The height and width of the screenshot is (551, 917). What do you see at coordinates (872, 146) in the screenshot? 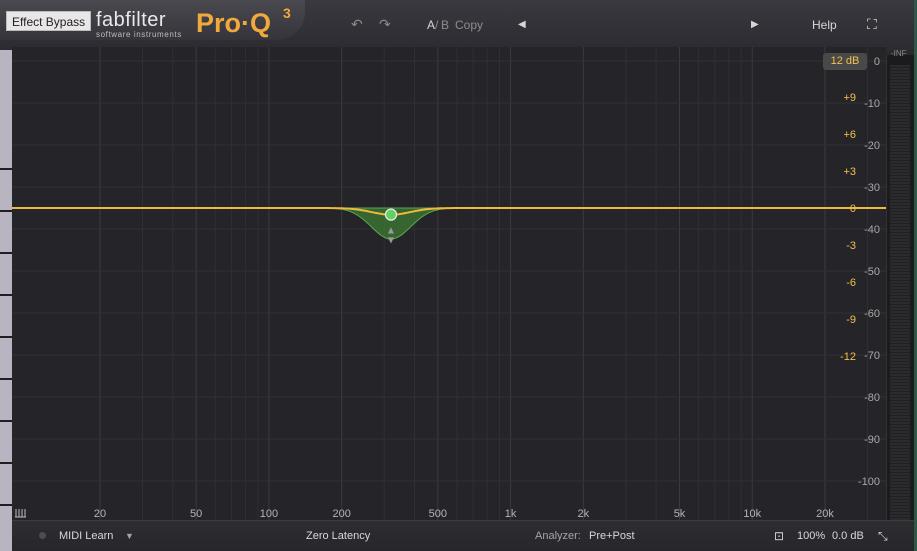
I see `meter-scale-label: -20` at bounding box center [872, 146].